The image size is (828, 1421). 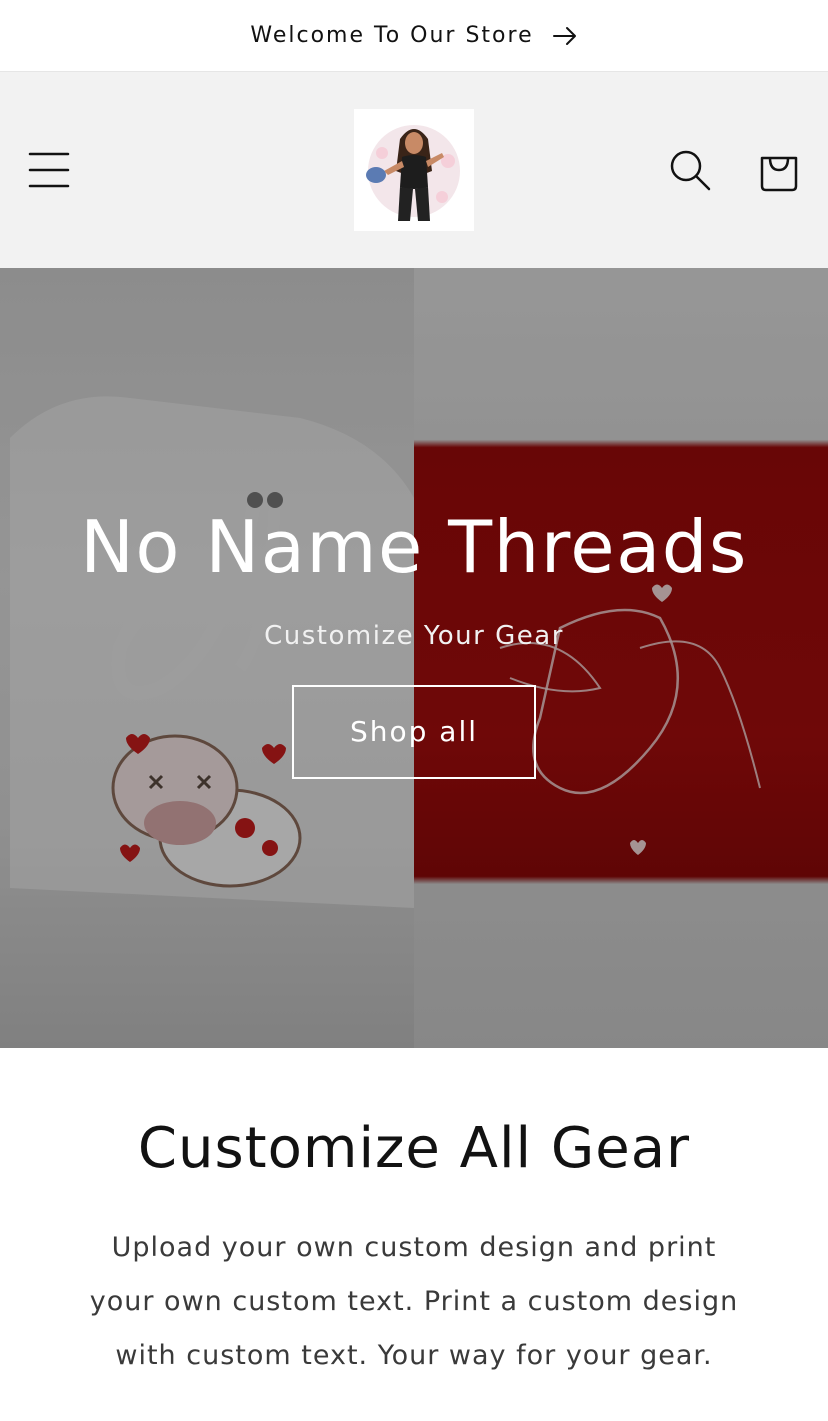 What do you see at coordinates (414, 1148) in the screenshot?
I see `section-title: Customize All Gear` at bounding box center [414, 1148].